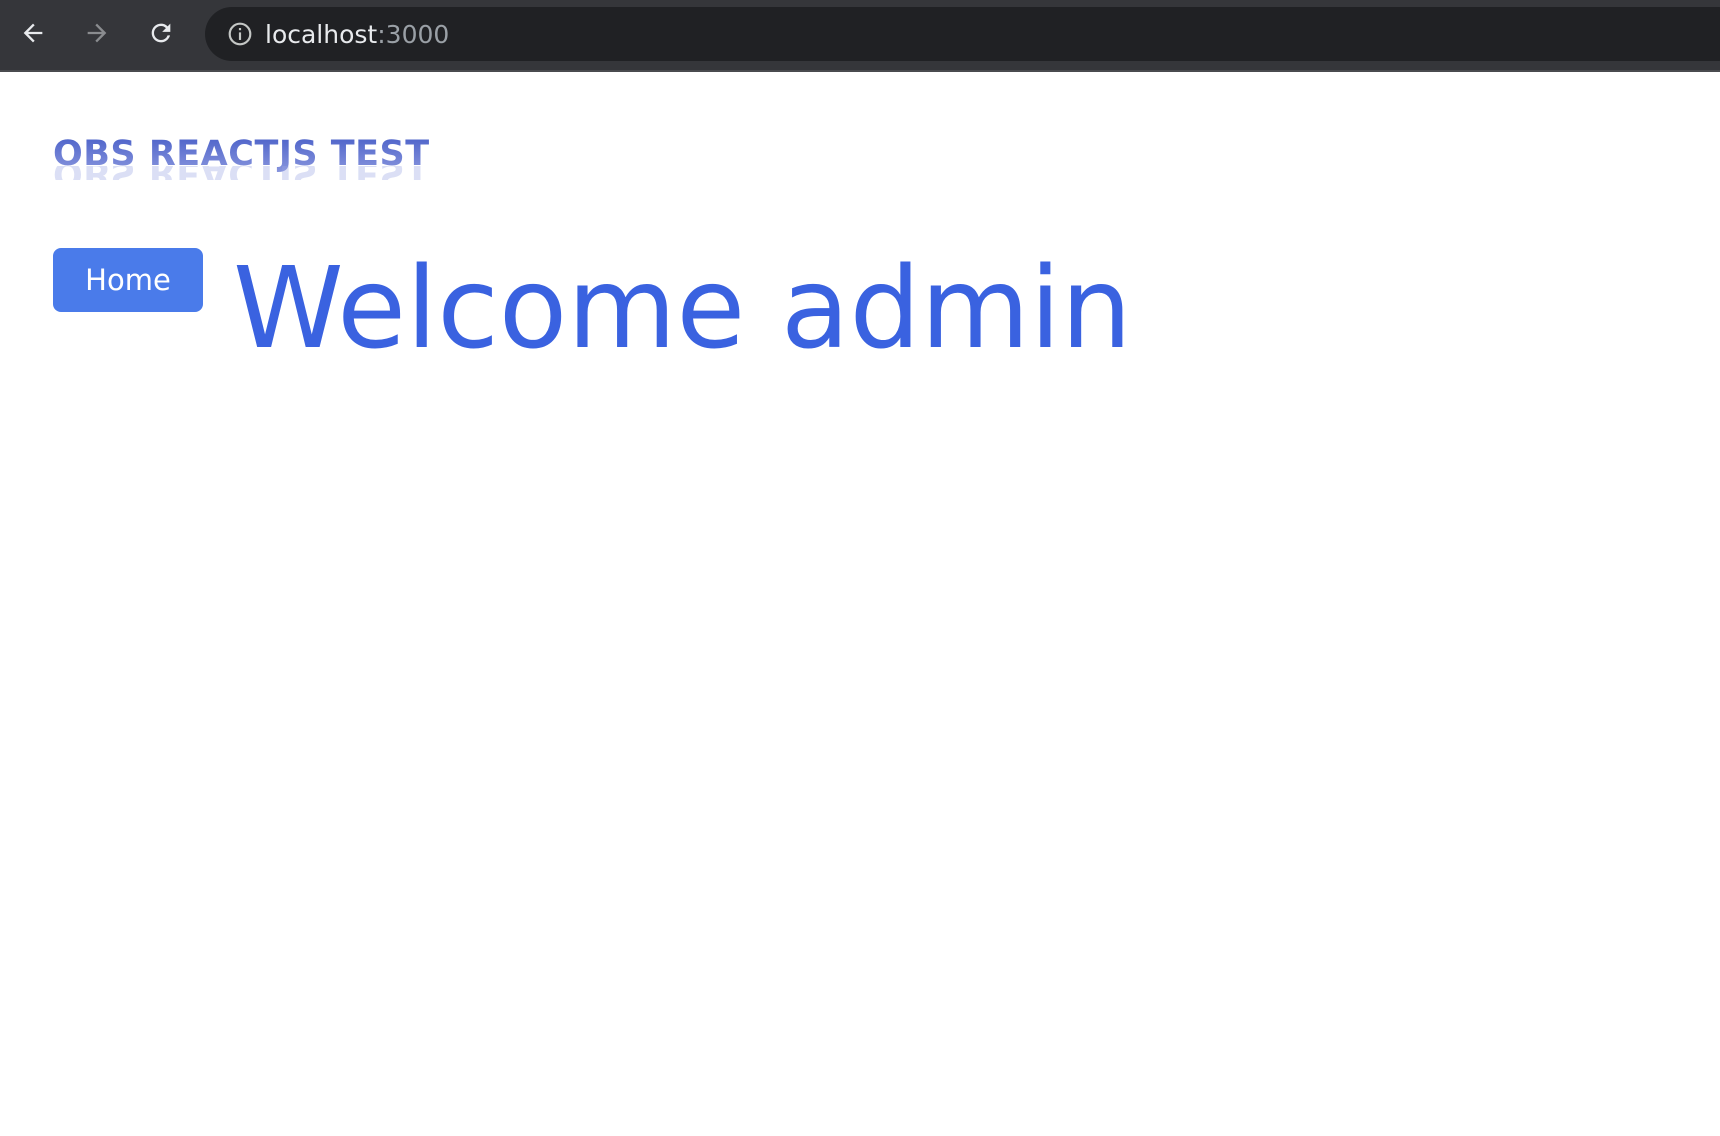 This screenshot has width=1720, height=1136. I want to click on browser-toolbar: localhost:3000, so click(860, 36).